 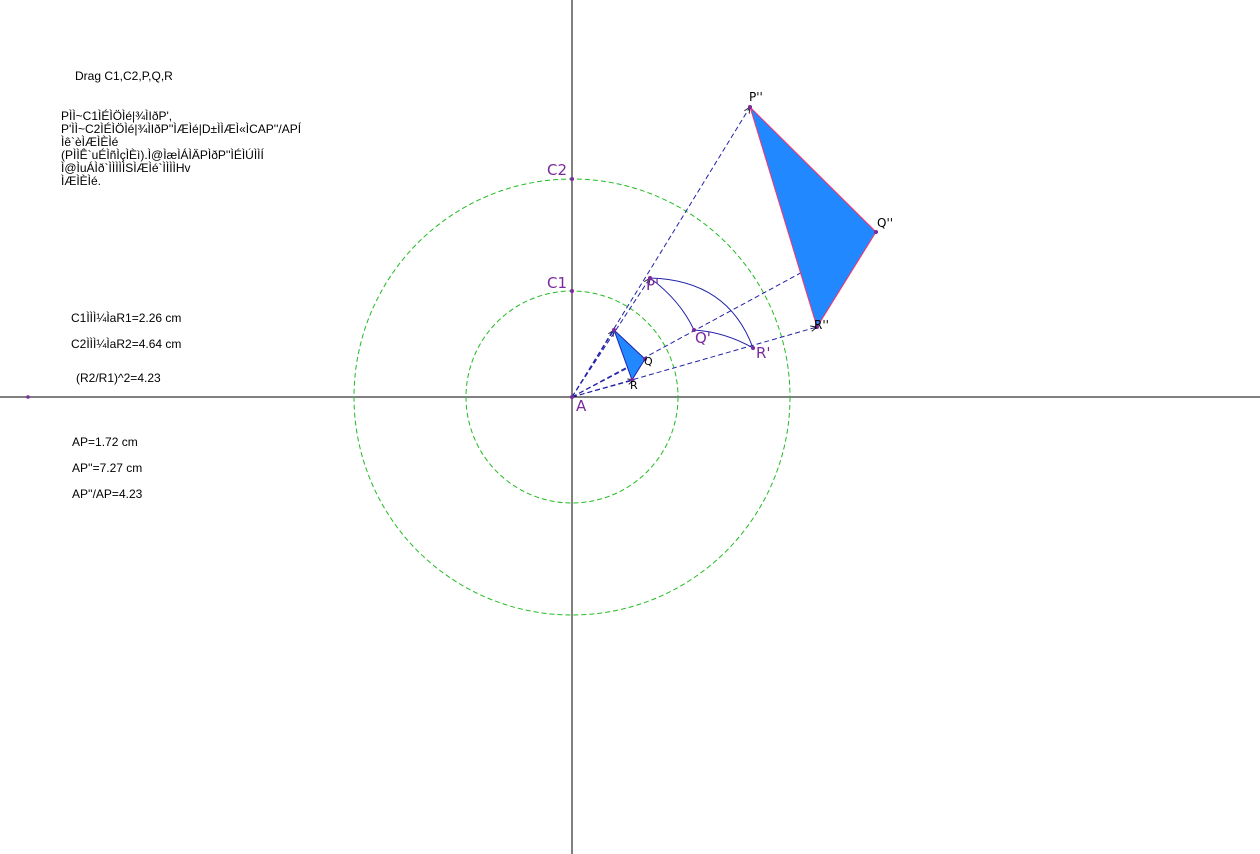 I want to click on label-r: R, so click(x=634, y=385).